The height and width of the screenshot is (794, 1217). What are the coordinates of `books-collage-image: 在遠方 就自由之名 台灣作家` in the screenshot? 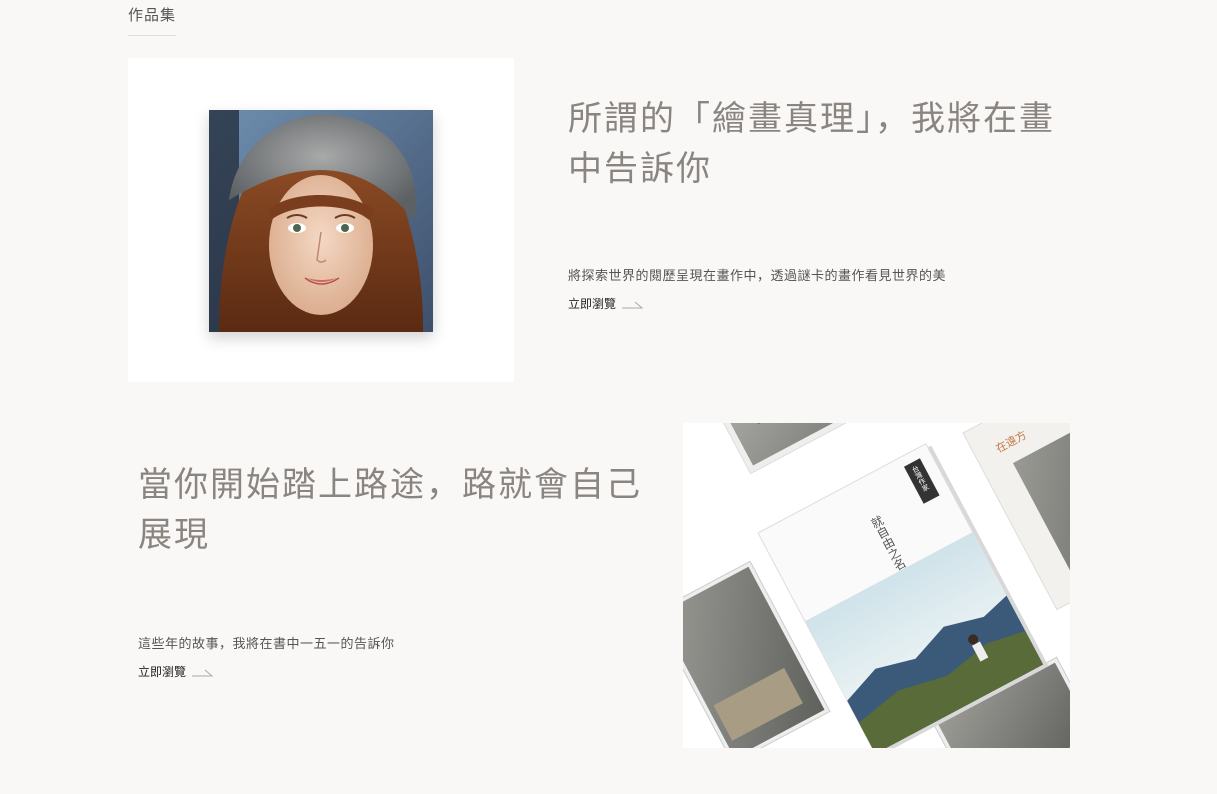 It's located at (876, 585).